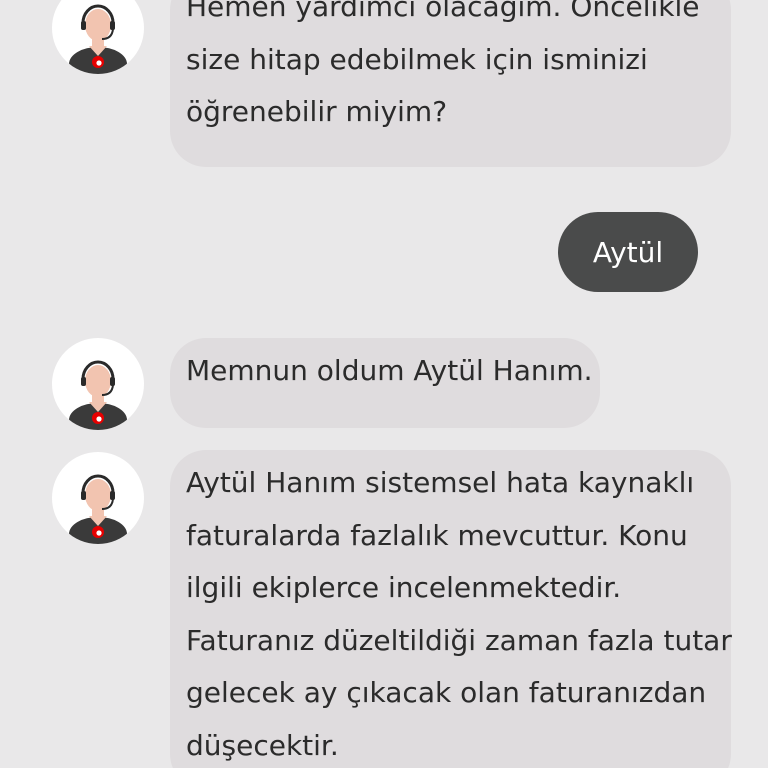  Describe the element at coordinates (317, 111) in the screenshot. I see `message-line: öğrenebilir miyim?` at that location.